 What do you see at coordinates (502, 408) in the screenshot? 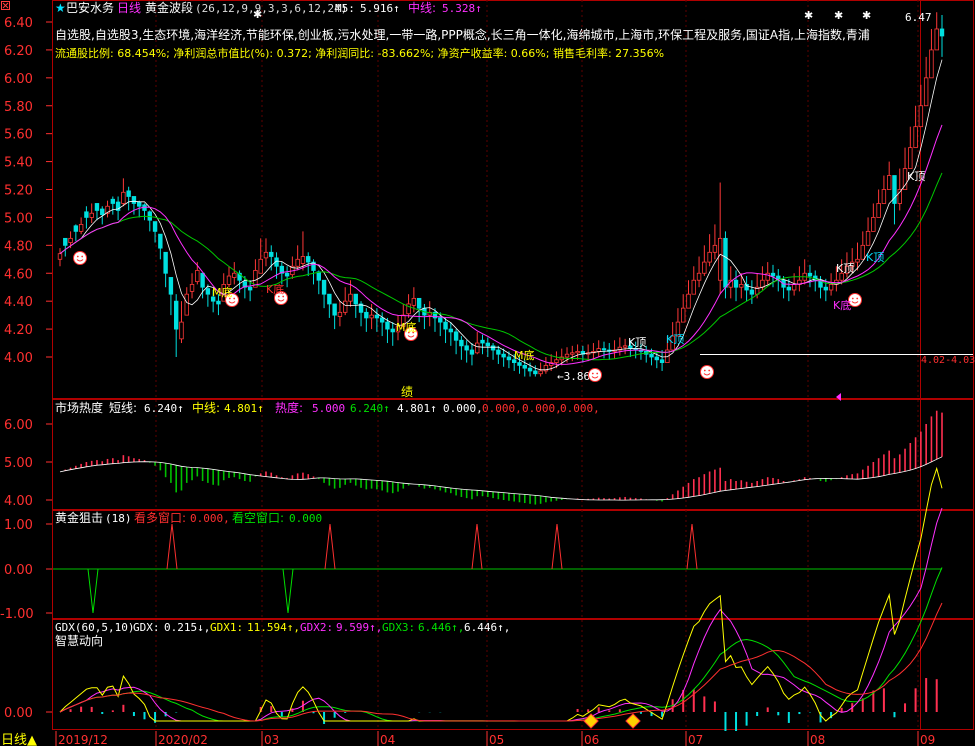
I see `heat-v4: 0.000,` at bounding box center [502, 408].